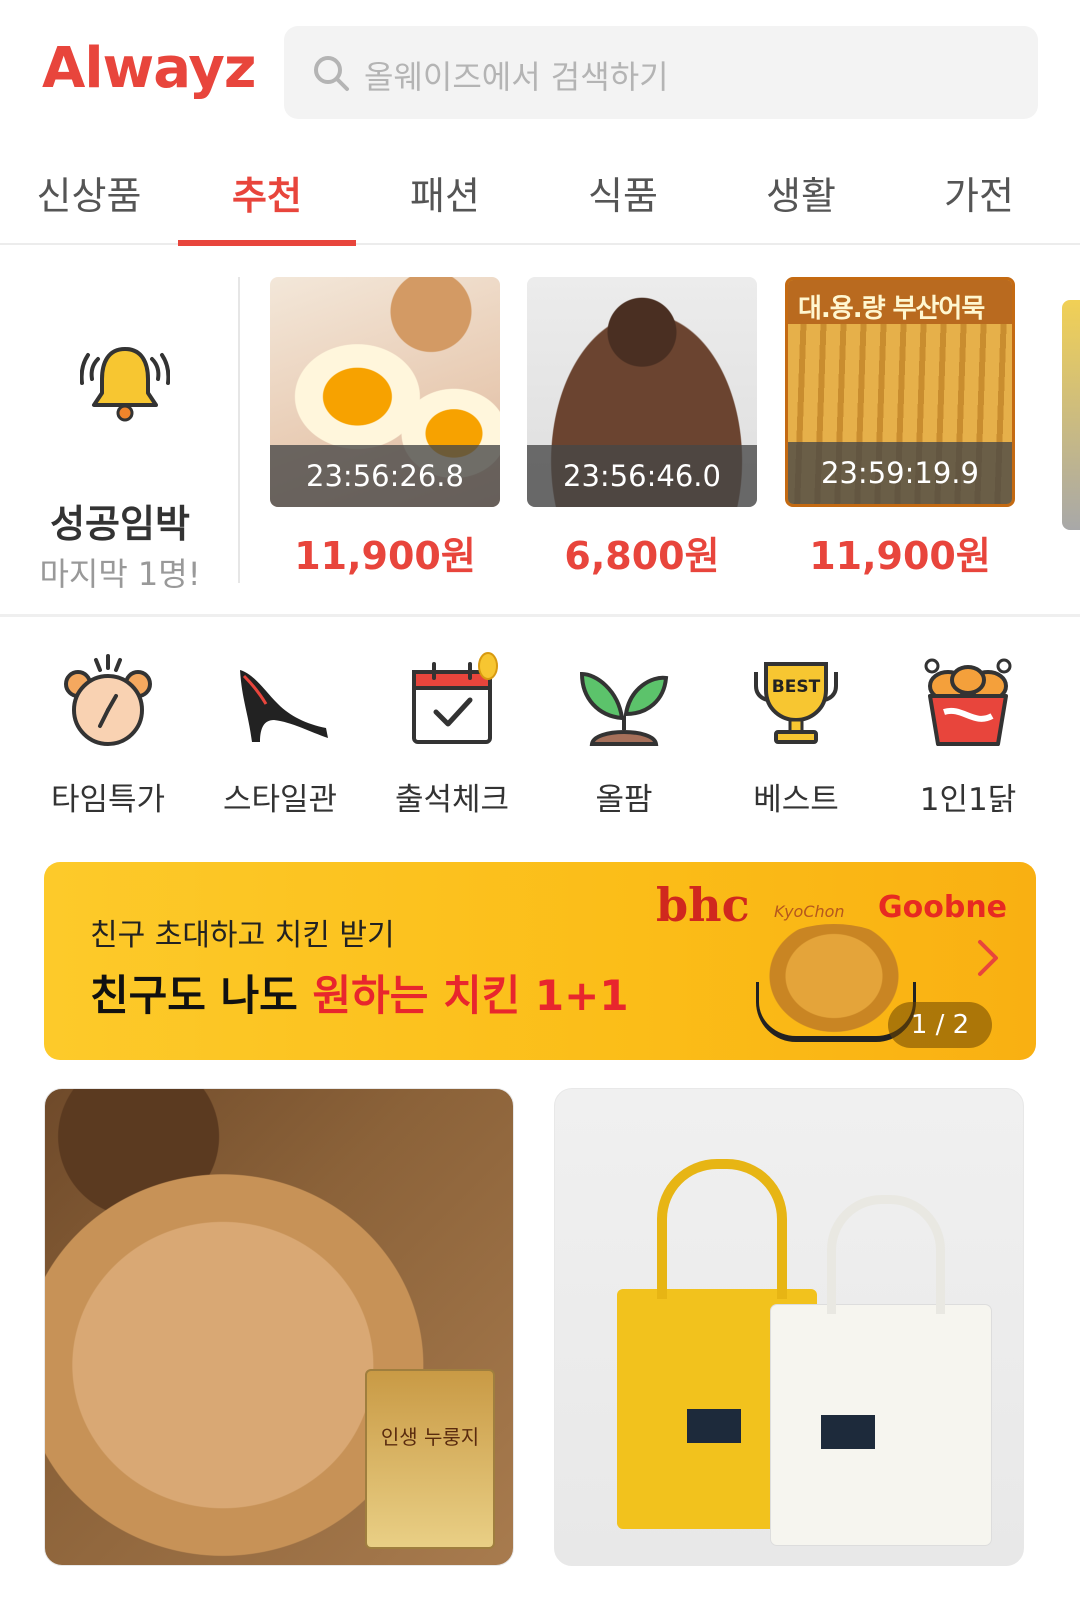 The image size is (1080, 1601). Describe the element at coordinates (642, 556) in the screenshot. I see `deal-price: 6,800원` at that location.